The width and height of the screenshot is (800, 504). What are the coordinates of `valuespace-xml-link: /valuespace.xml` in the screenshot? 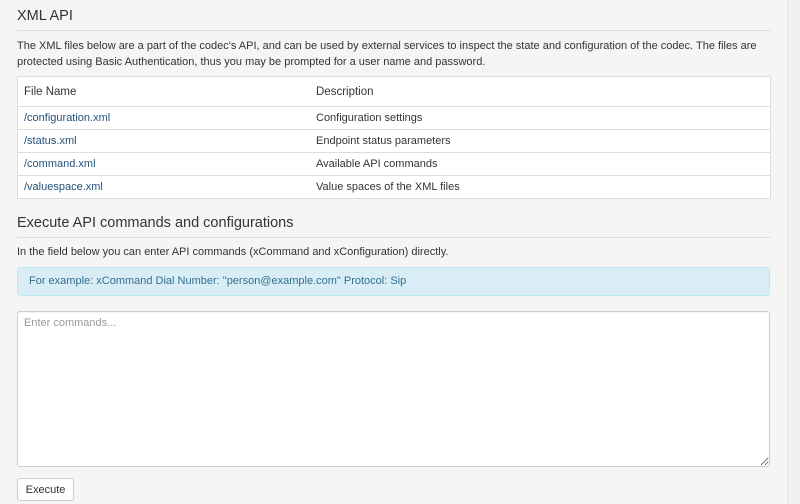 It's located at (63, 187).